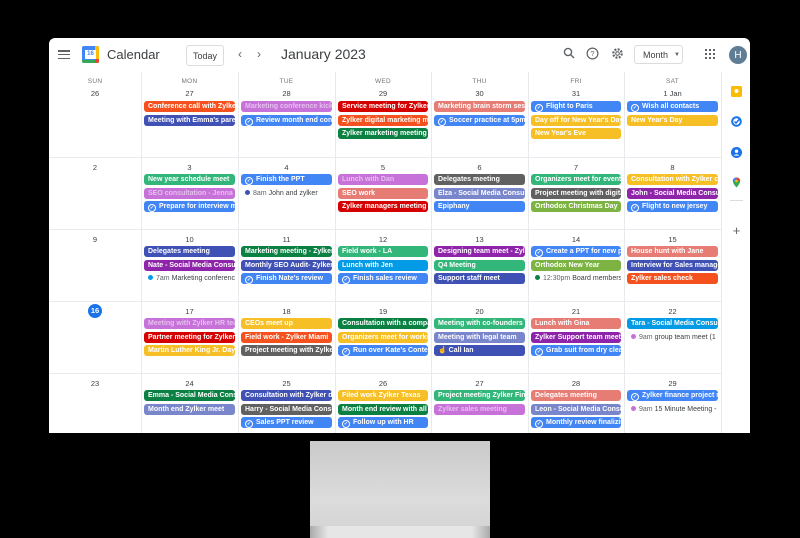 This screenshot has height=538, width=800. What do you see at coordinates (383, 120) in the screenshot?
I see `event-chip: Zylker digital marketing meet` at bounding box center [383, 120].